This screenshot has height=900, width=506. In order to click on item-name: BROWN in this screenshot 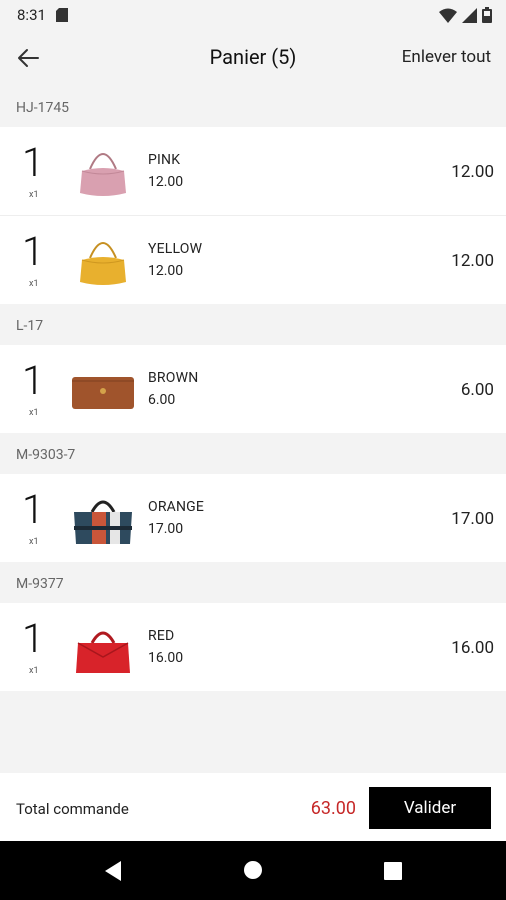, I will do `click(173, 378)`.